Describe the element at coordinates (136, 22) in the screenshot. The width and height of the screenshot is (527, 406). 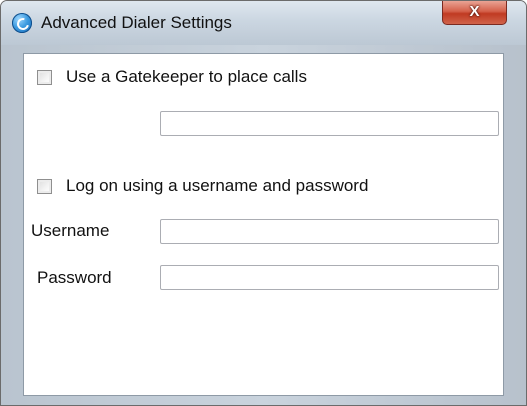
I see `window-title: Advanced Dialer Settings` at that location.